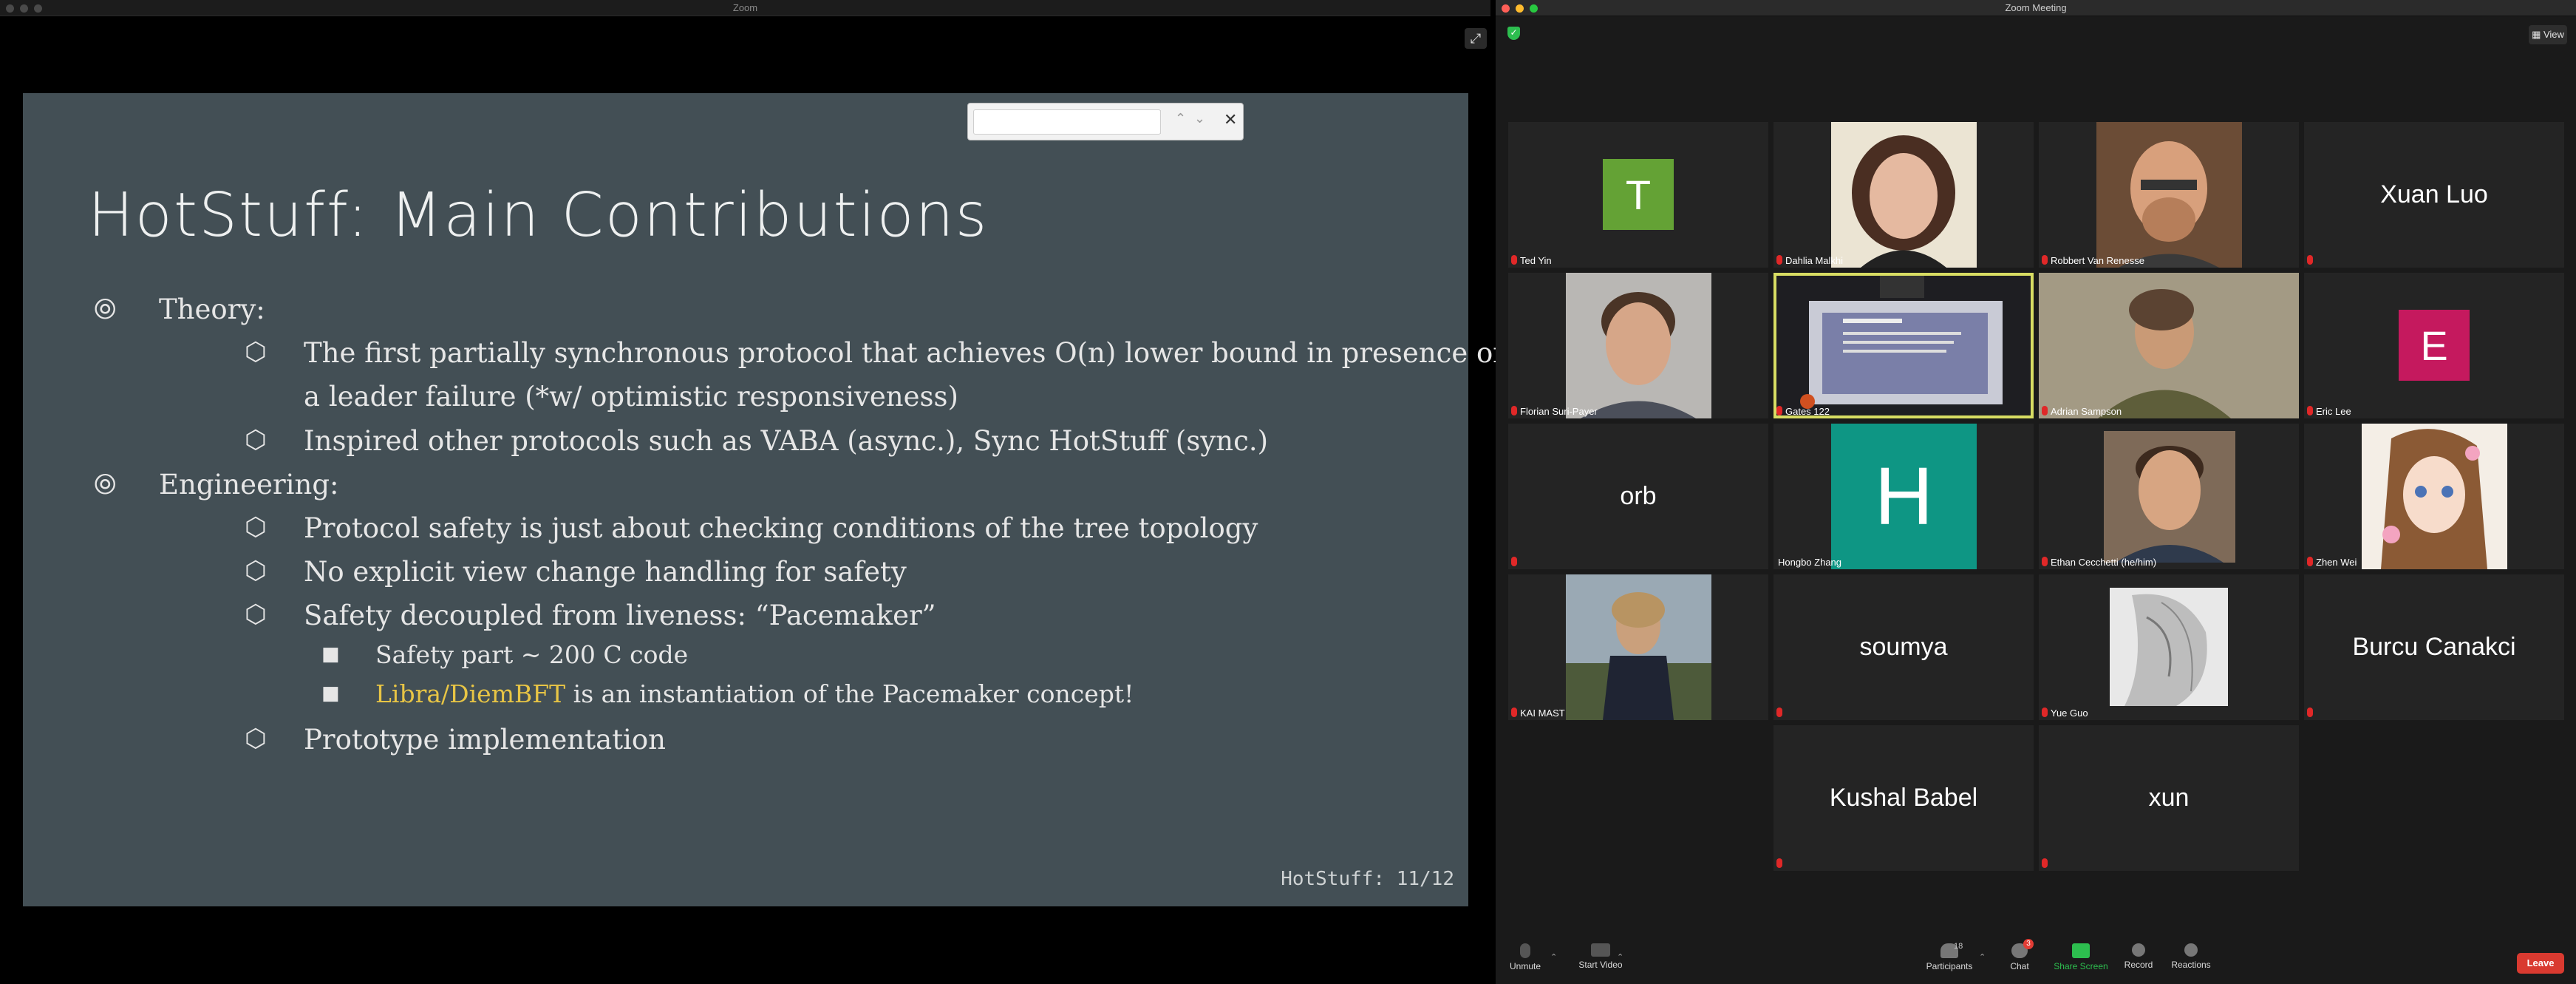  What do you see at coordinates (2080, 957) in the screenshot?
I see `share-screen-button: Share Screen` at bounding box center [2080, 957].